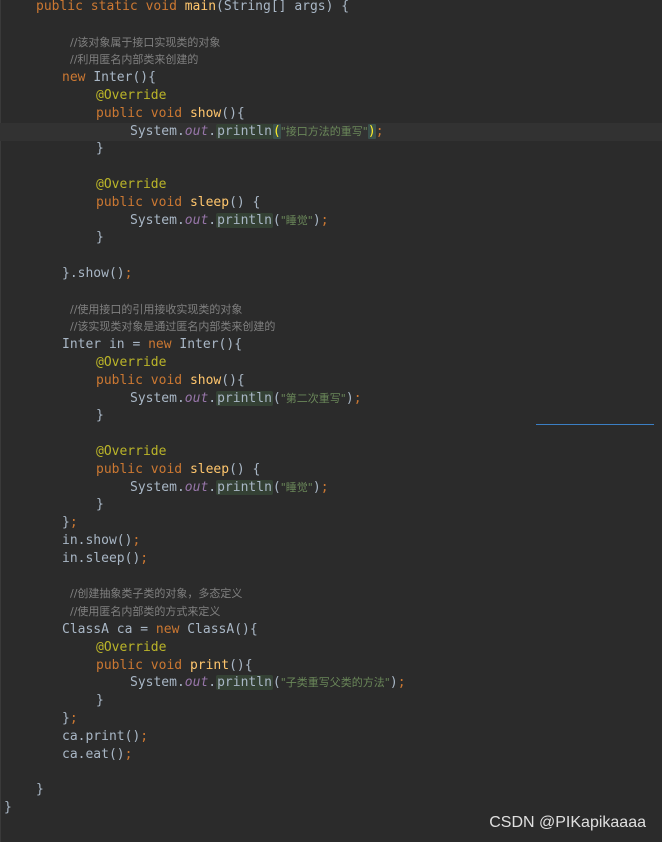 Image resolution: width=662 pixels, height=842 pixels. What do you see at coordinates (331, 274) in the screenshot?
I see `code-line: }.show();` at bounding box center [331, 274].